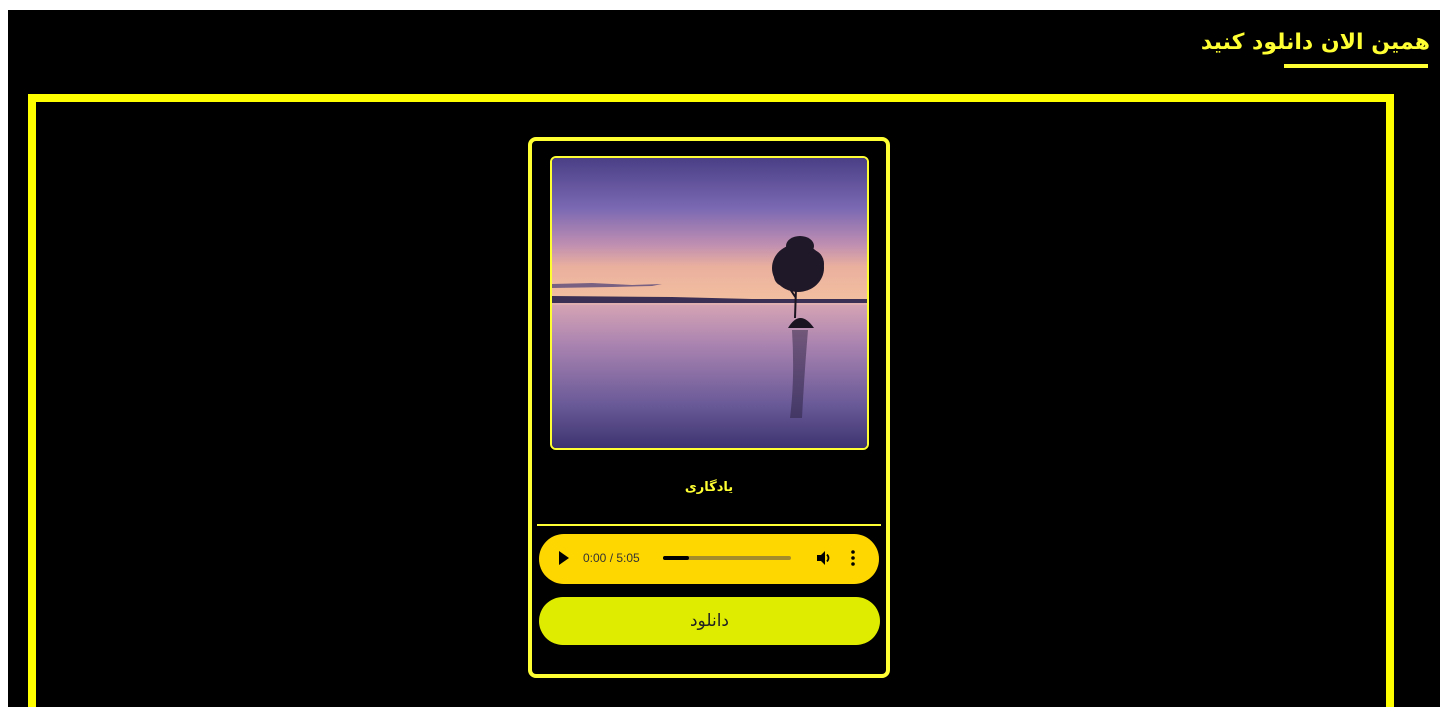  What do you see at coordinates (824, 558) in the screenshot?
I see `volume-icon` at bounding box center [824, 558].